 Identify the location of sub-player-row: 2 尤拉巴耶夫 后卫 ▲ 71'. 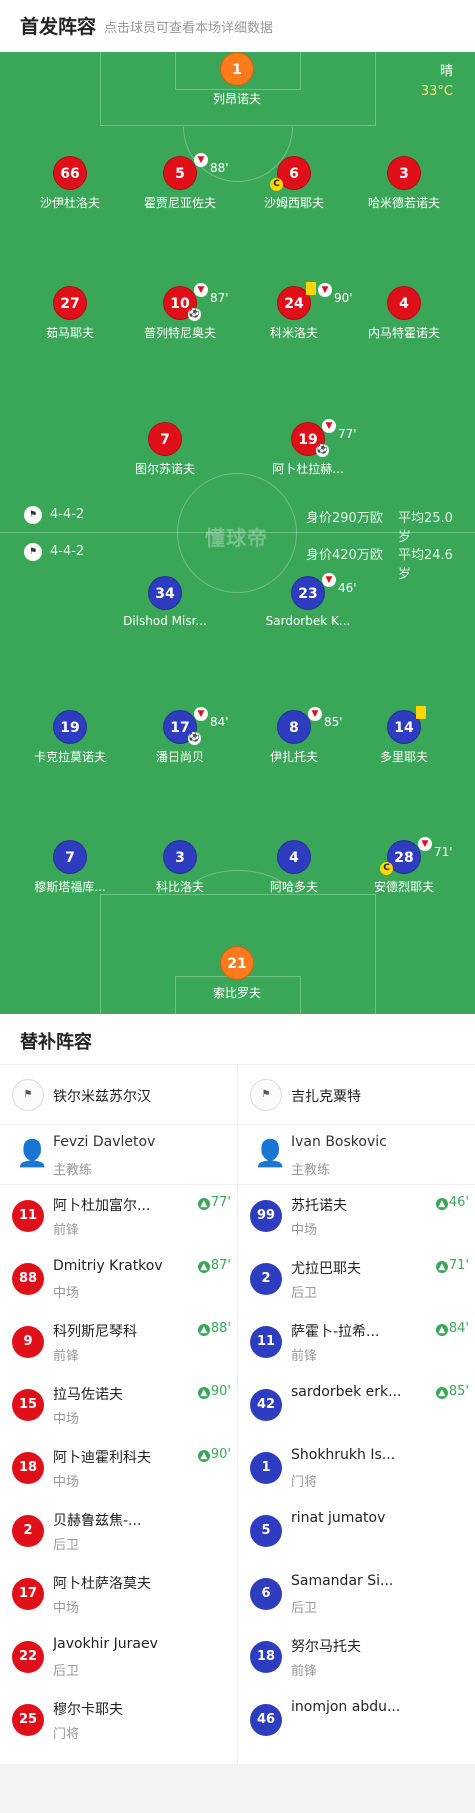
(356, 1279).